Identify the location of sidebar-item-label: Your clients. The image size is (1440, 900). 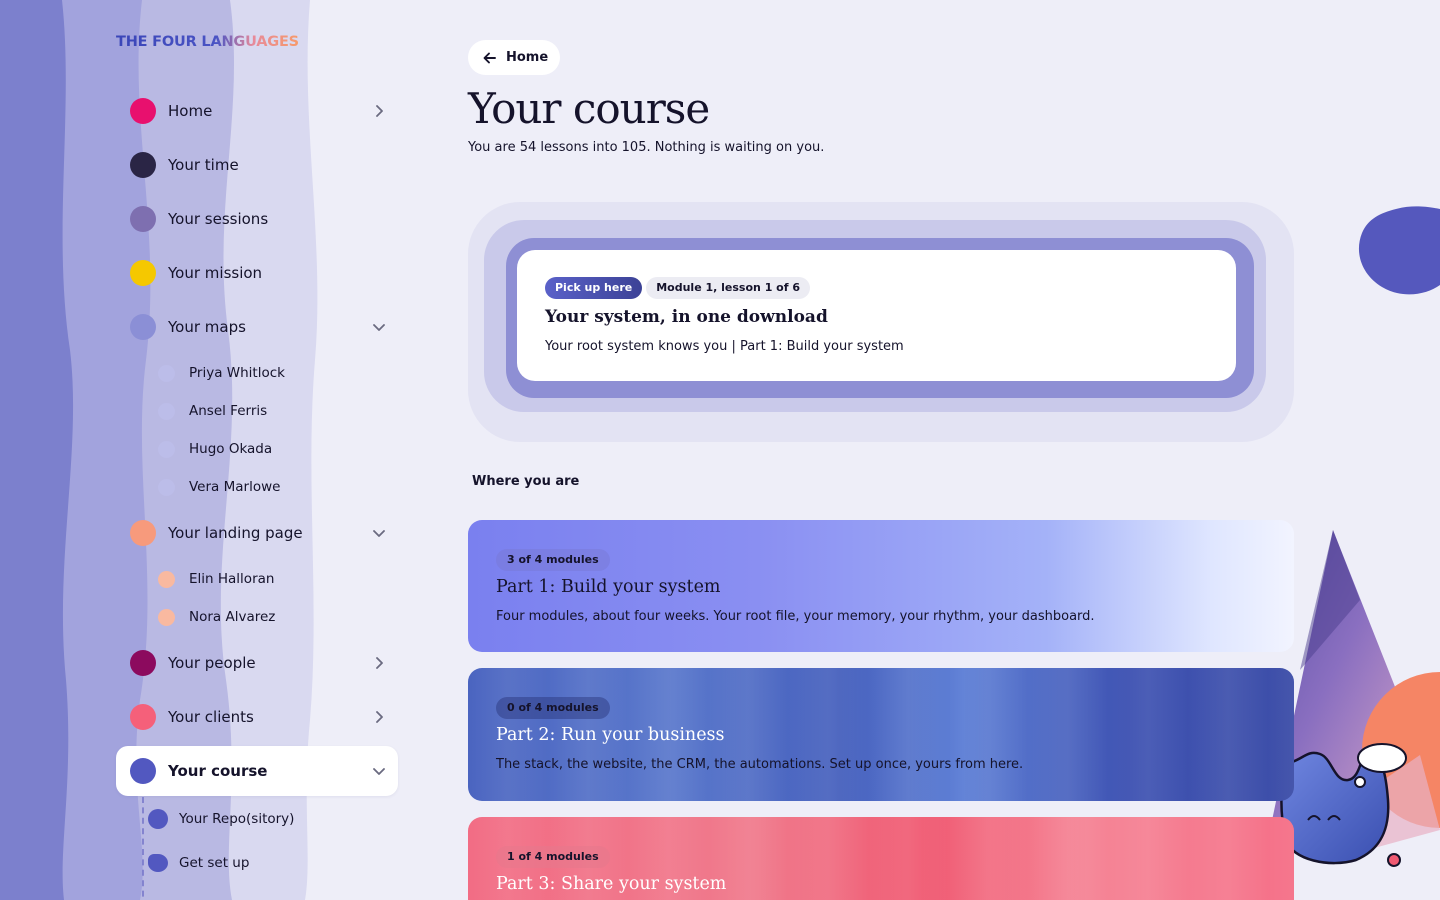
(211, 717).